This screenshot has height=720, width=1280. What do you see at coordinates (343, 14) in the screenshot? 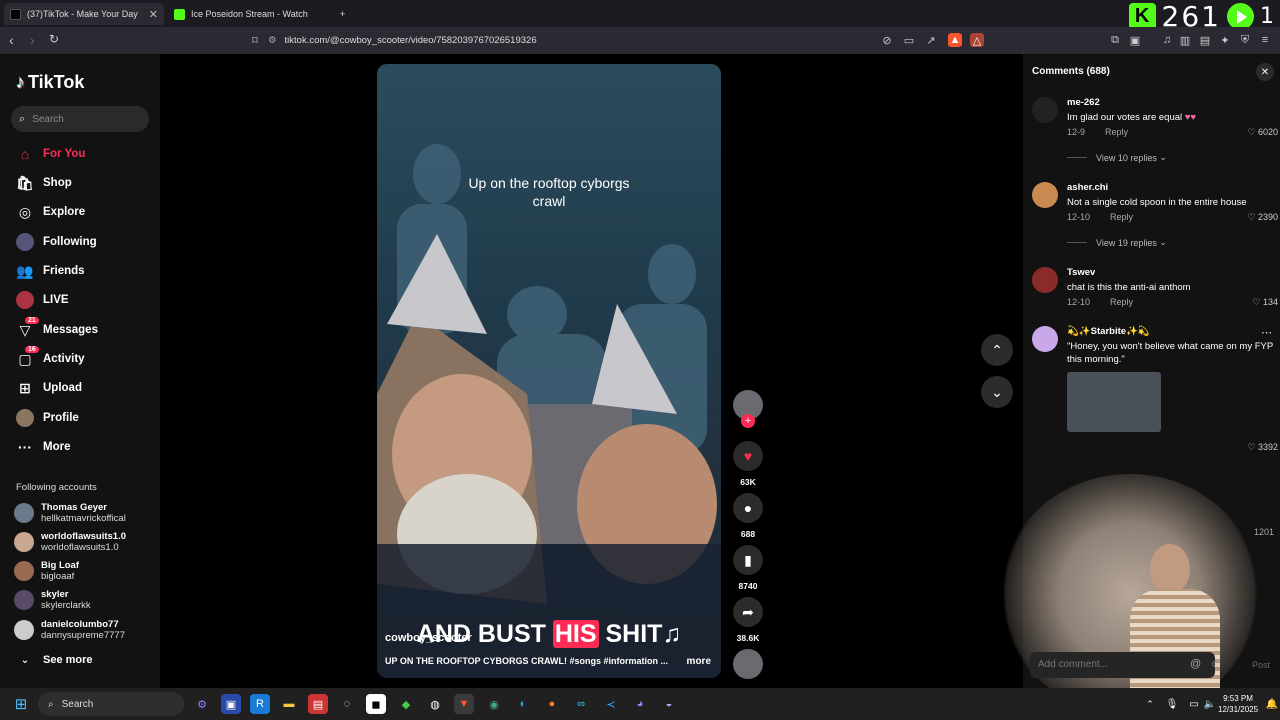
I see `new-tab-button: +` at bounding box center [343, 14].